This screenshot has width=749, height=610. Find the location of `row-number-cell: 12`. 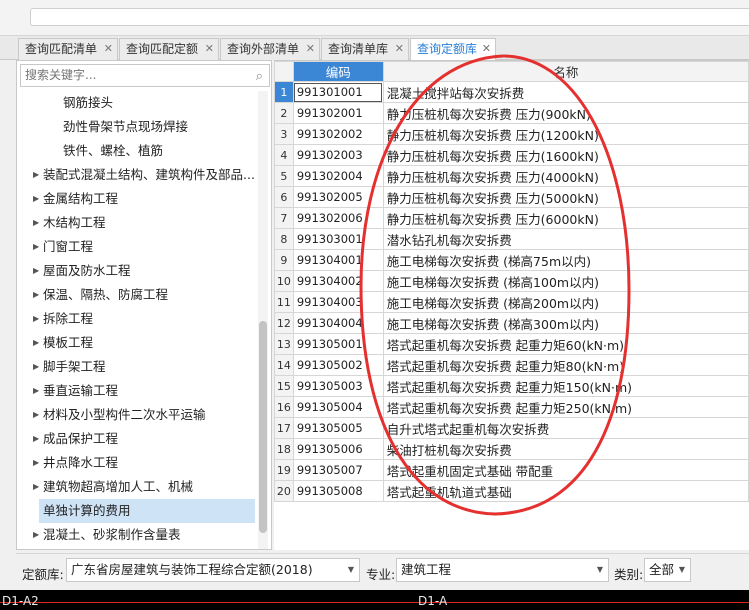

row-number-cell: 12 is located at coordinates (284, 323).